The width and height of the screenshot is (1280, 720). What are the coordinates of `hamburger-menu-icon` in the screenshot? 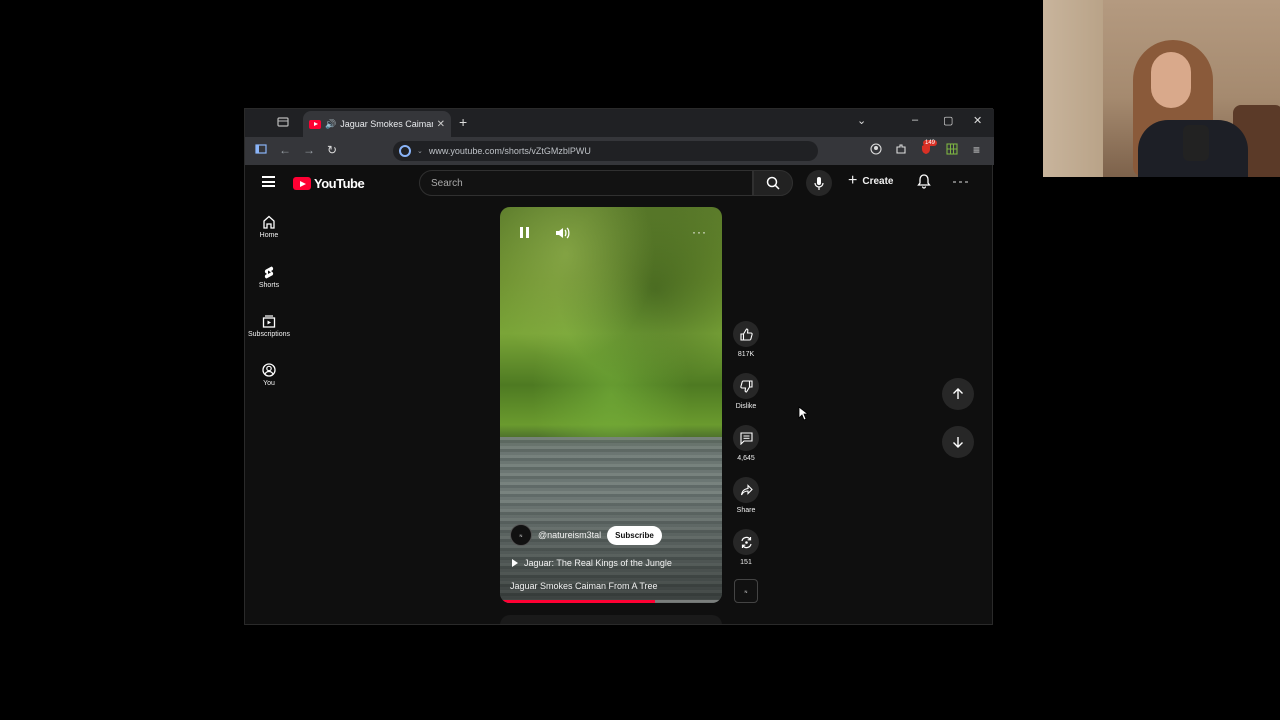 It's located at (268, 181).